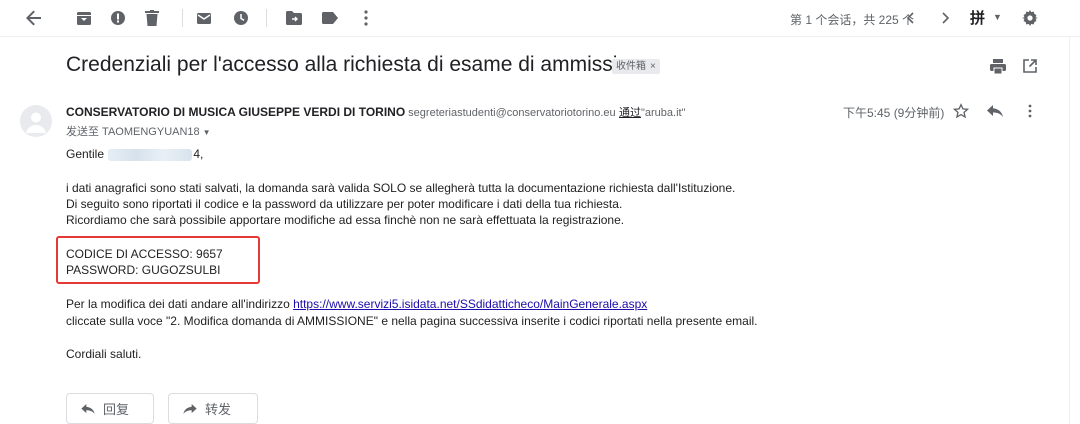  Describe the element at coordinates (977, 17) in the screenshot. I see `input-method-button: 拼` at that location.